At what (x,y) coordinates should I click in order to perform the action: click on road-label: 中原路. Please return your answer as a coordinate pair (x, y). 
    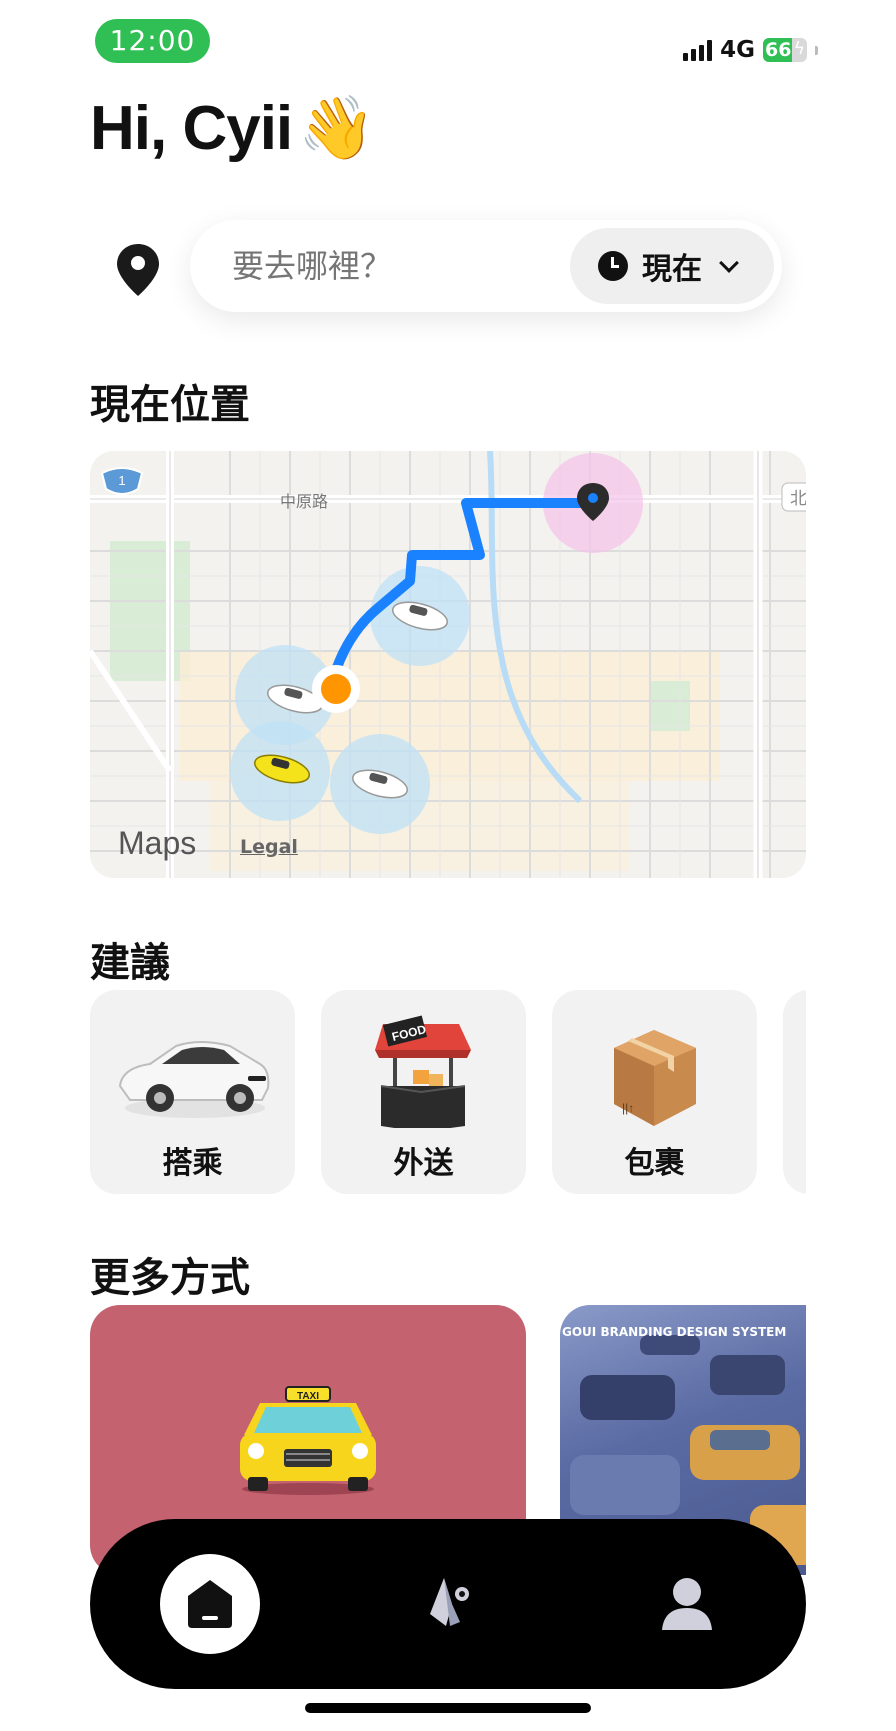
    Looking at the image, I should click on (304, 501).